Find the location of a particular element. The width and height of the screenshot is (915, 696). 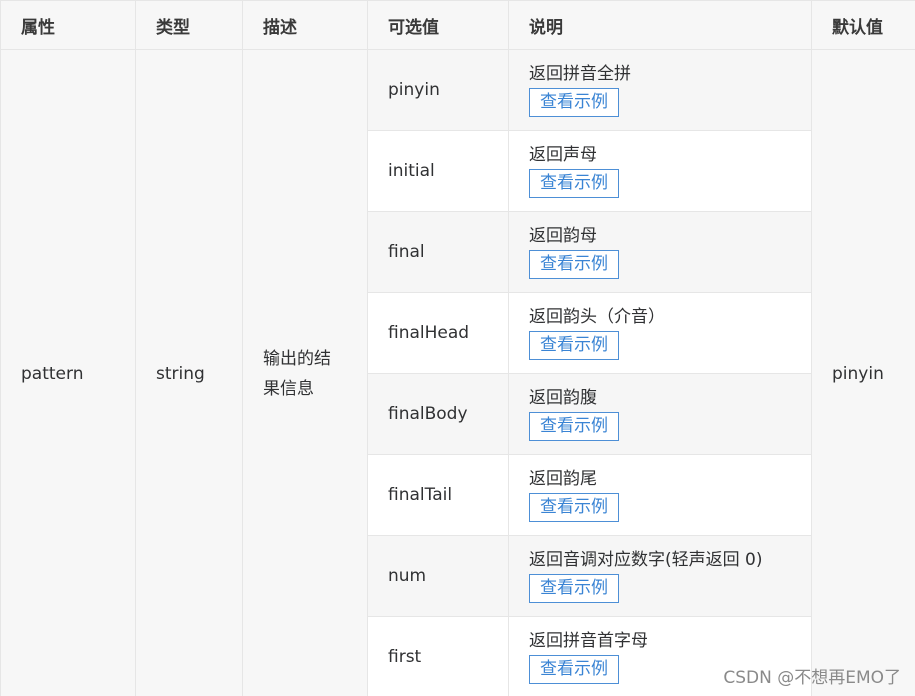

option-note: 返回韵头（介音） 查看示例 is located at coordinates (660, 333).